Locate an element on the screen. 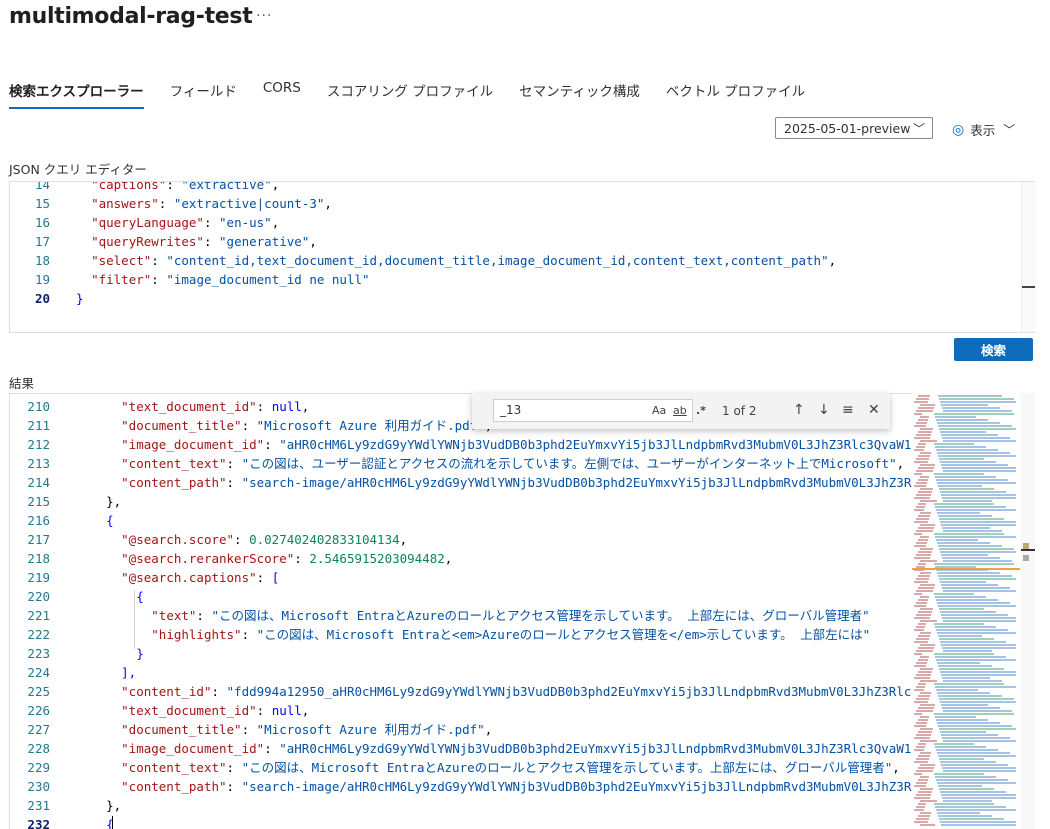 This screenshot has width=1050, height=829. find-widget: _13 Aa ab .* 1 of 2 ↑ ↓ ≡ ✕ is located at coordinates (681, 411).